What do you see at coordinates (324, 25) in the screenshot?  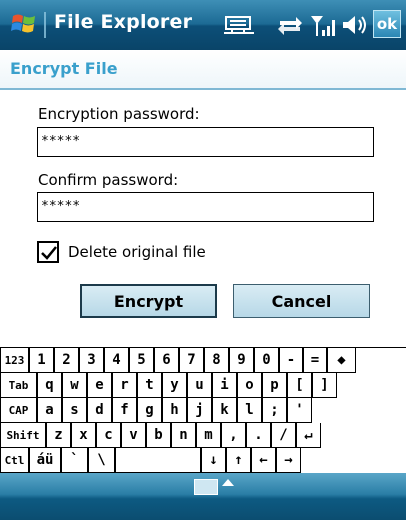 I see `signal-icon` at bounding box center [324, 25].